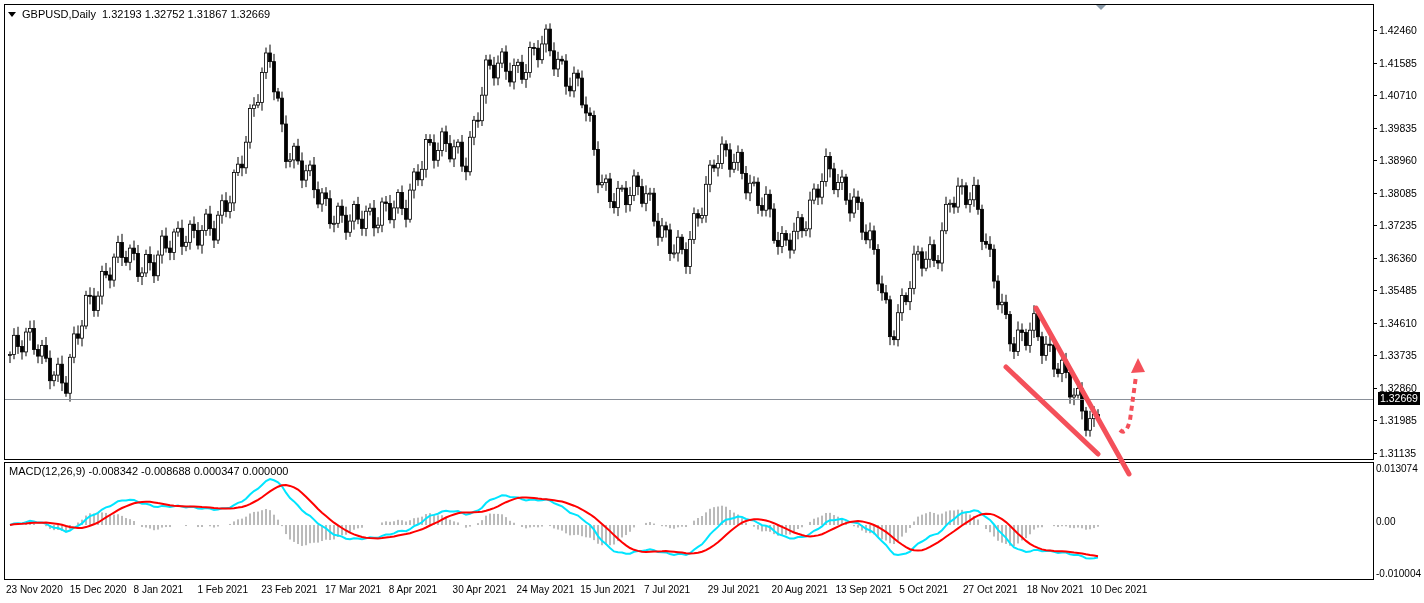  I want to click on price-axis-label: 1.42460, so click(1395, 30).